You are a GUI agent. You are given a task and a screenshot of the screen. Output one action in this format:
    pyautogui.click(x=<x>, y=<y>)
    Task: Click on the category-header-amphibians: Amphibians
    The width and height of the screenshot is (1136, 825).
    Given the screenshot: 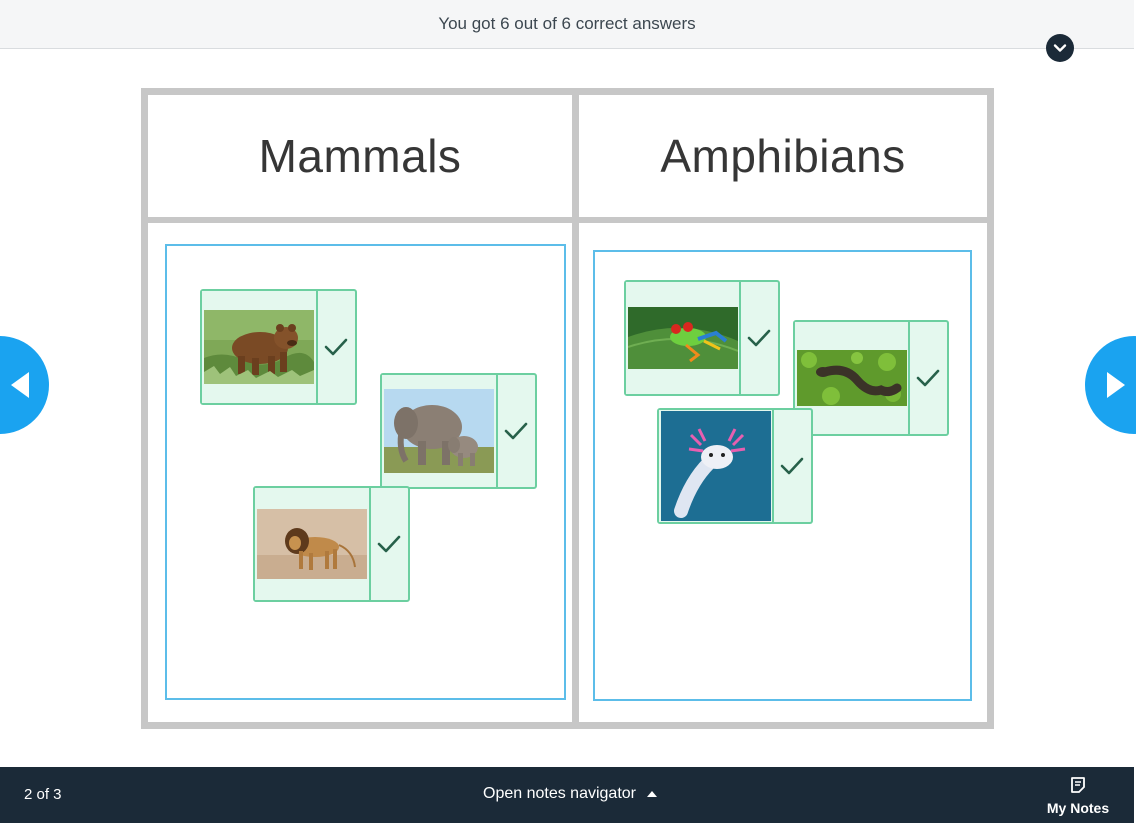 What is the action you would take?
    pyautogui.click(x=783, y=156)
    